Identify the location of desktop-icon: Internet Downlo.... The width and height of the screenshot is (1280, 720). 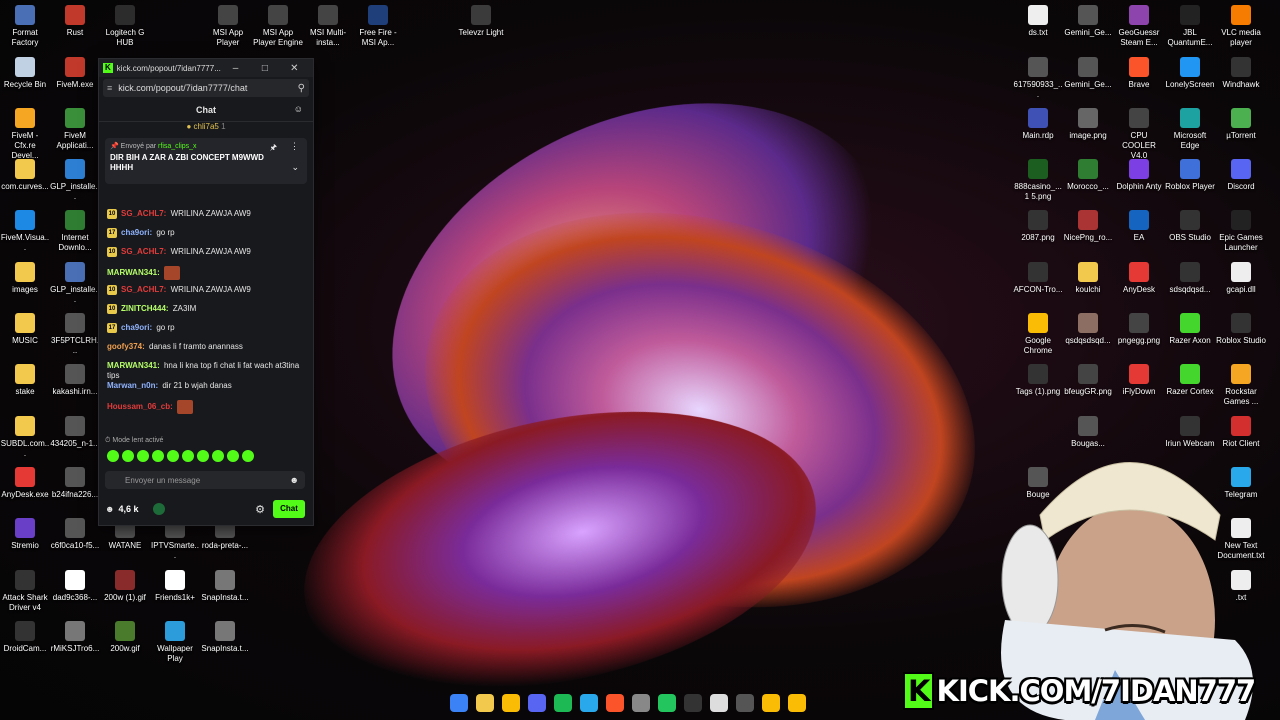
(75, 231).